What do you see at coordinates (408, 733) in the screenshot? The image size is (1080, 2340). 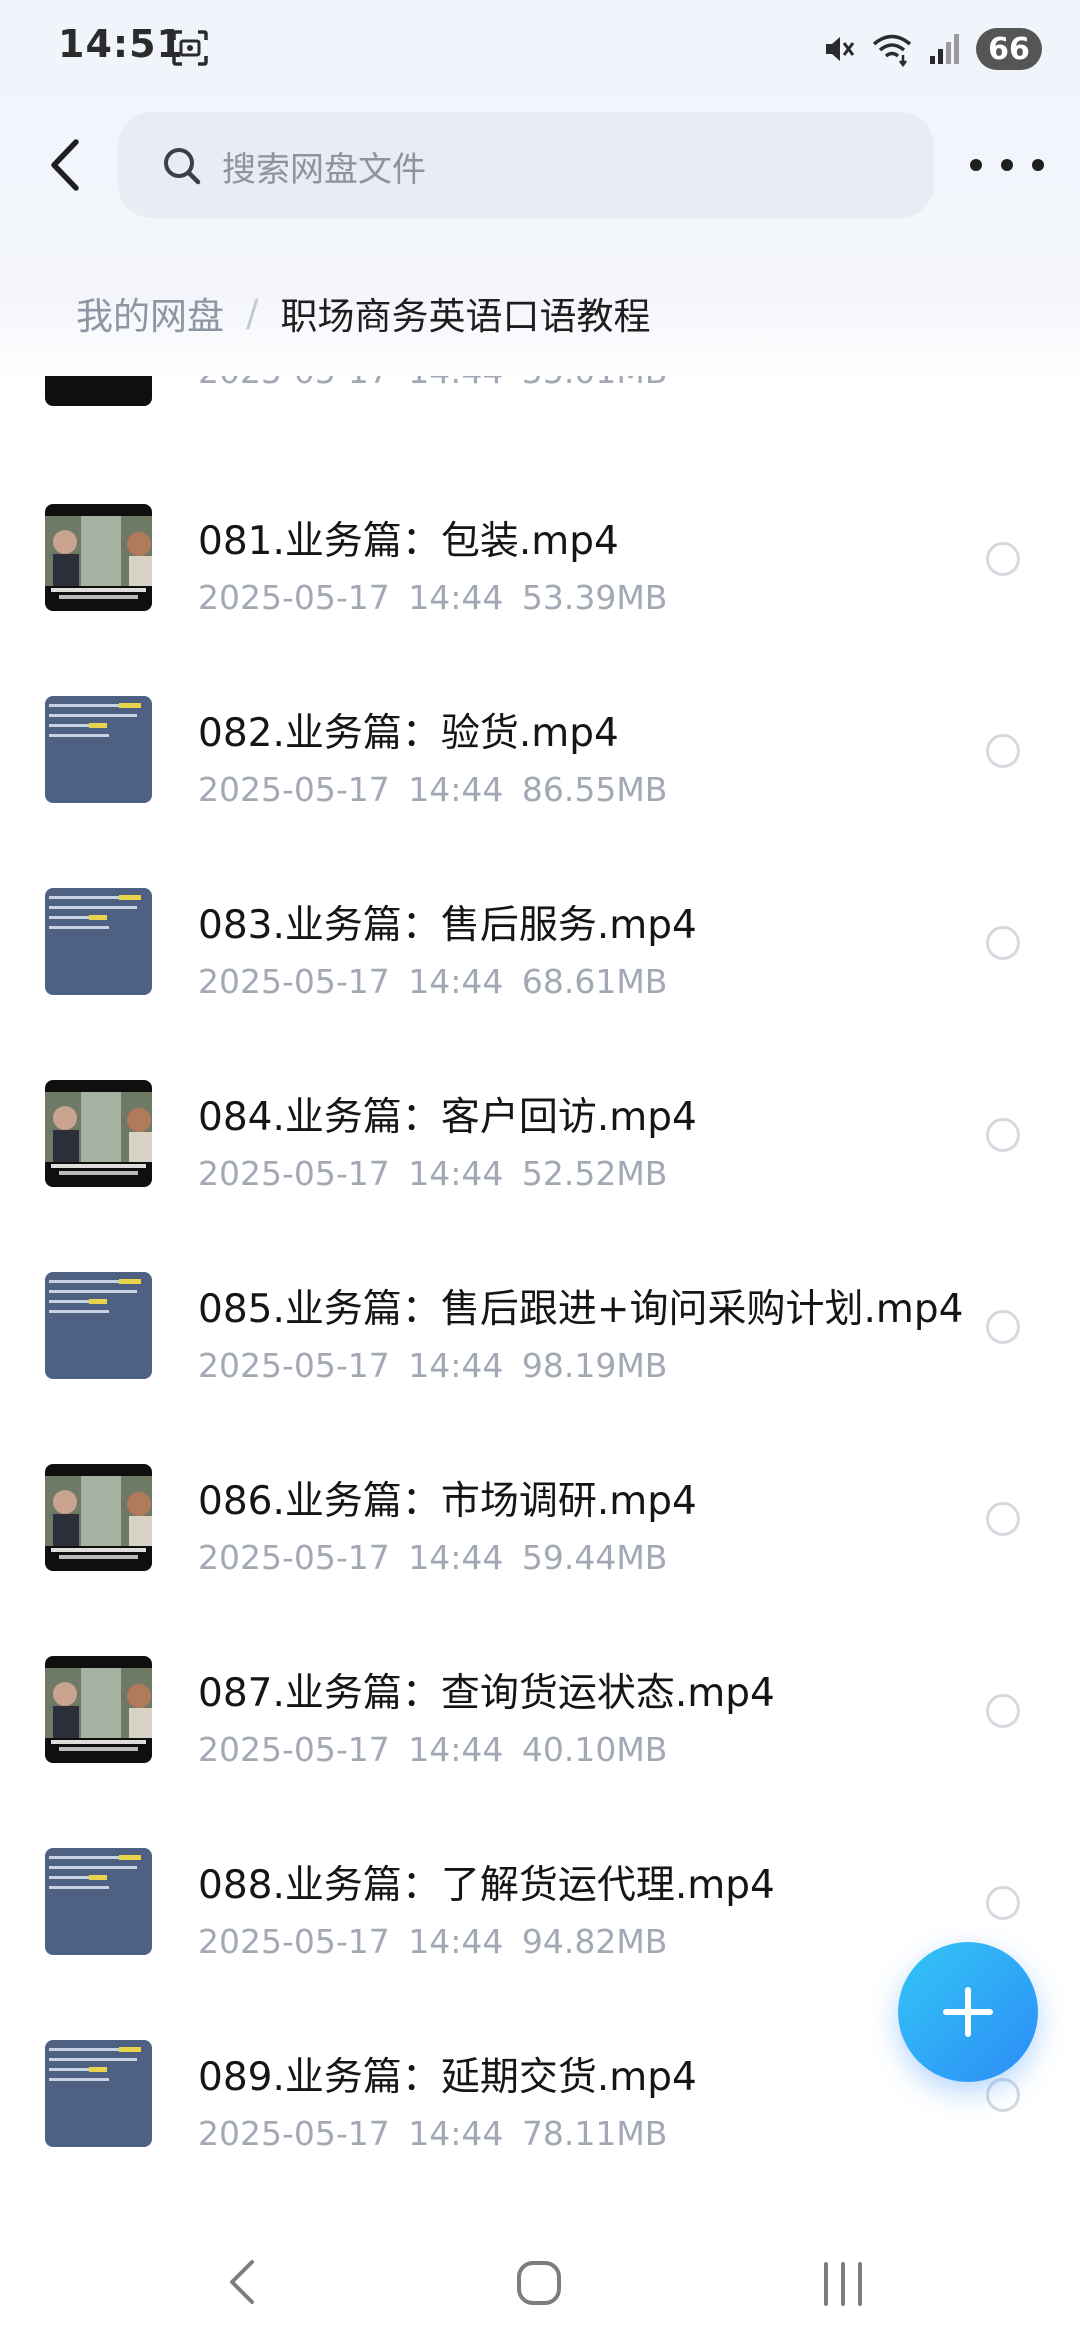 I see `file-name: 082.业务篇：验货.mp4` at bounding box center [408, 733].